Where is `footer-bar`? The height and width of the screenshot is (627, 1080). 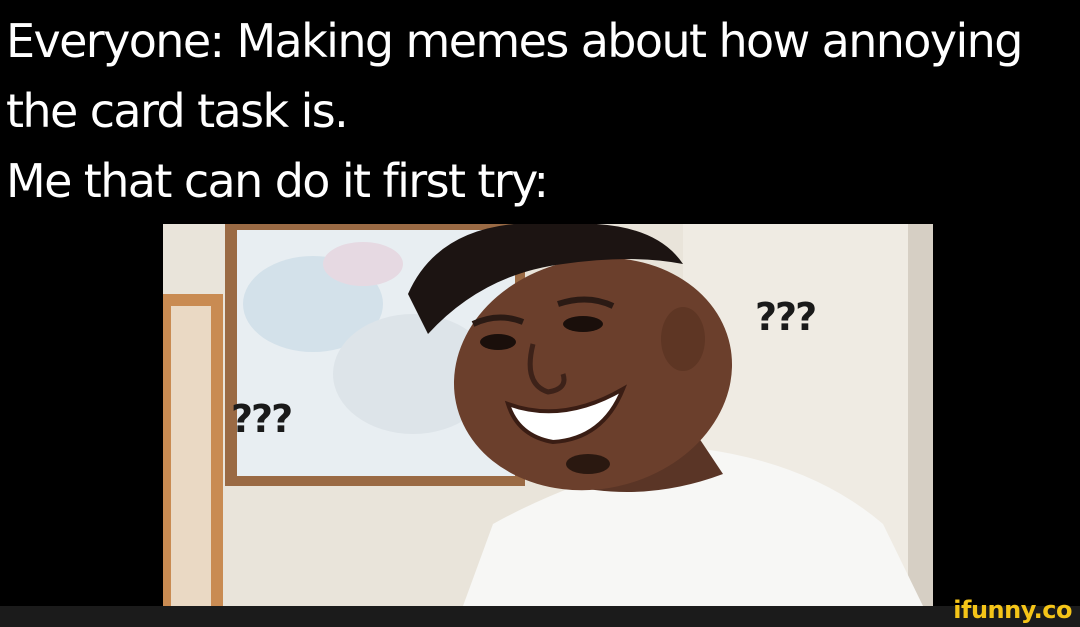
footer-bar is located at coordinates (540, 616).